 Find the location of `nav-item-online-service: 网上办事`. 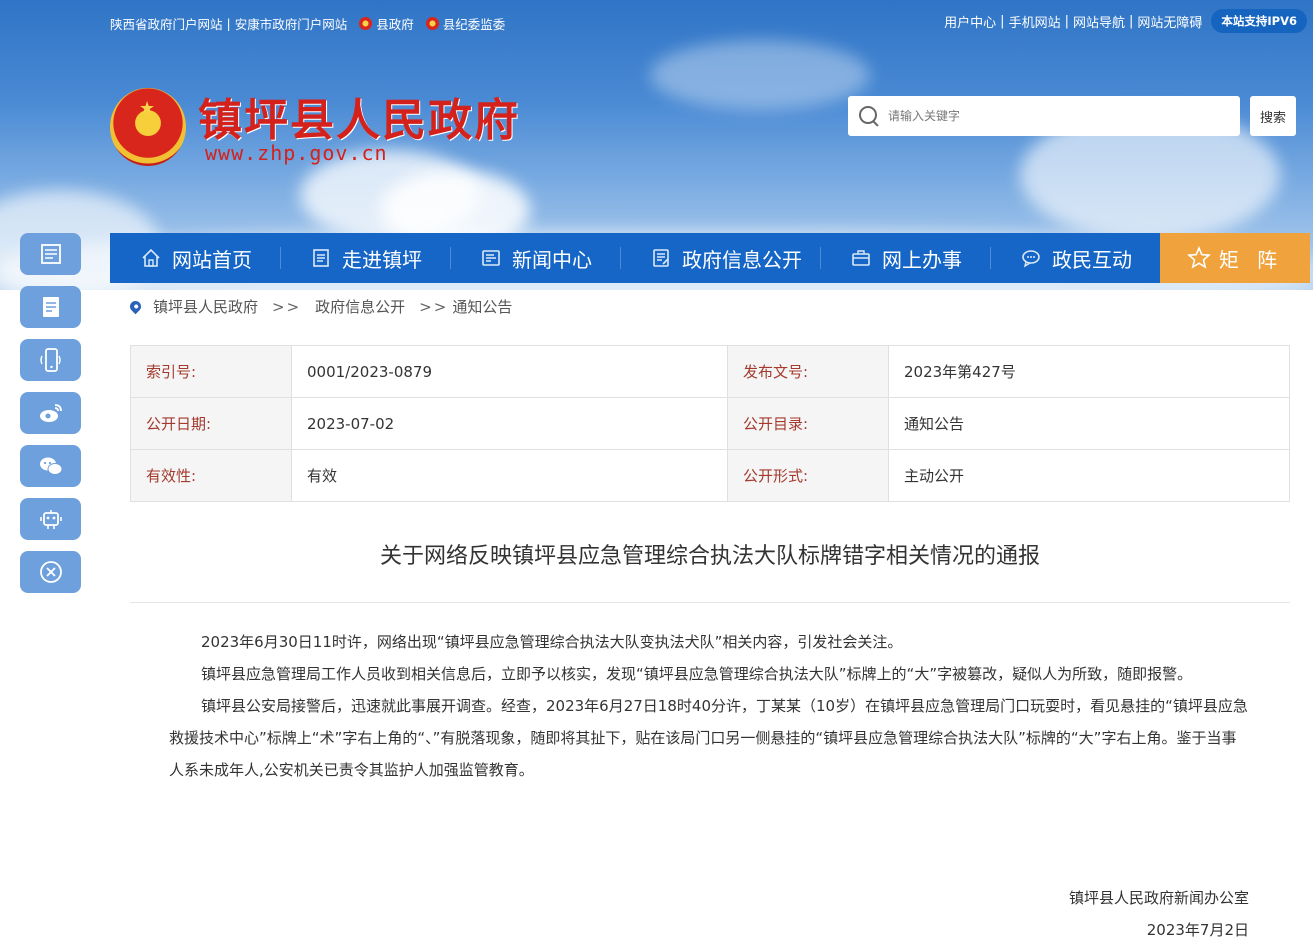

nav-item-online-service: 网上办事 is located at coordinates (906, 258).